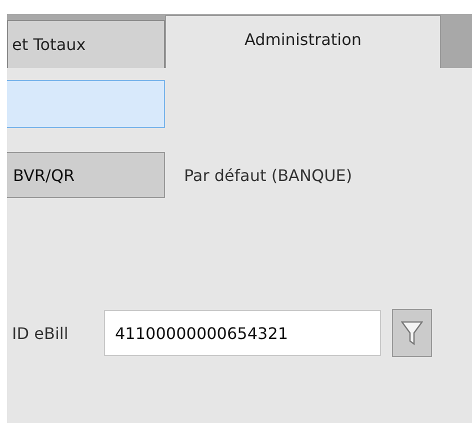  Describe the element at coordinates (86, 104) in the screenshot. I see `input-field` at that location.